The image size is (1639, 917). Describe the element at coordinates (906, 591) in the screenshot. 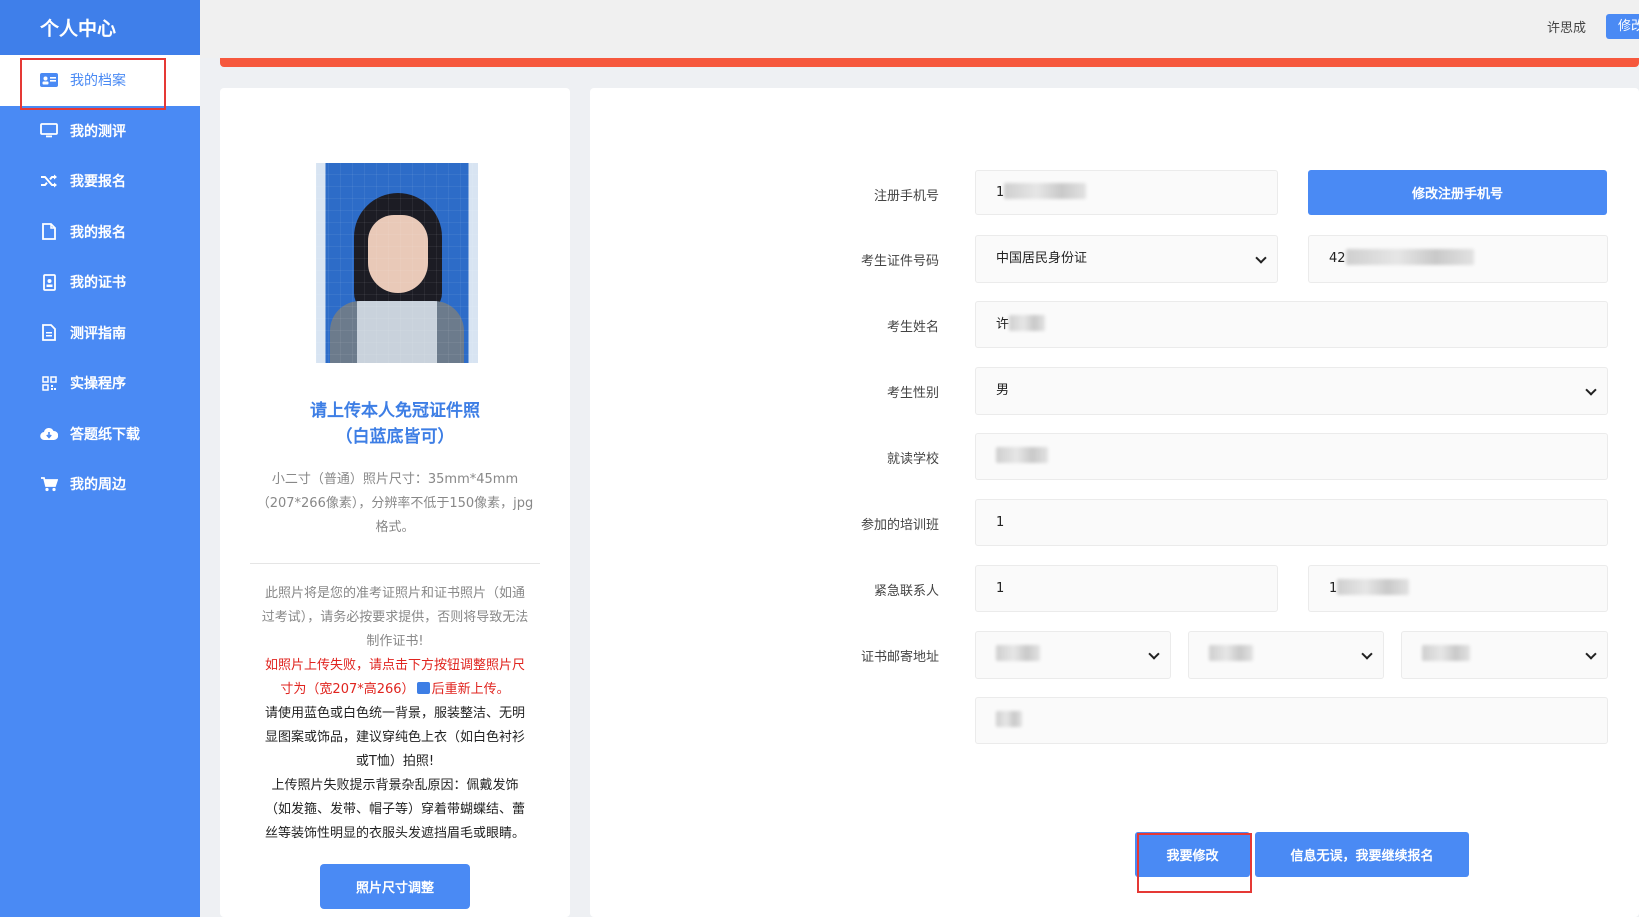

I see `emergency-label: 紧急联系人` at that location.